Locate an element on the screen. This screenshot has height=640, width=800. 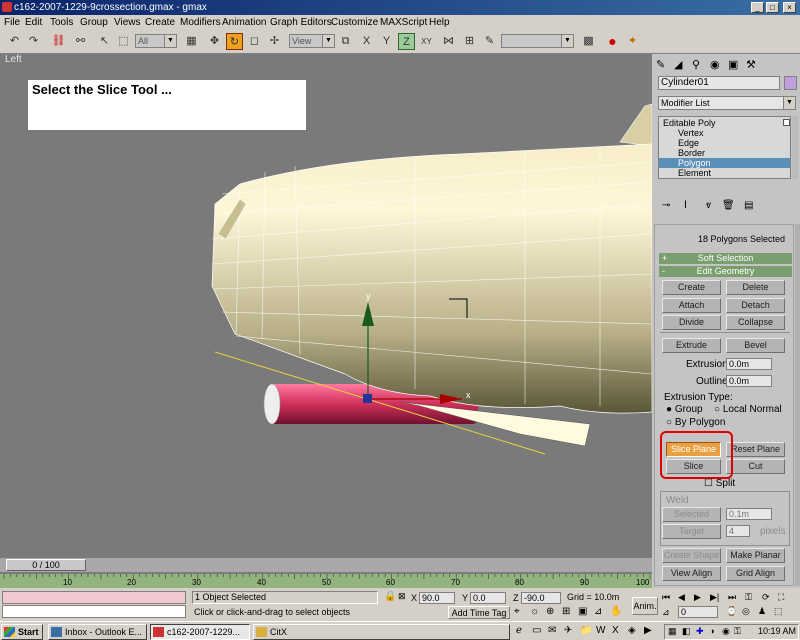
radio-local-normal: ○ Local Normal is located at coordinates (748, 409).